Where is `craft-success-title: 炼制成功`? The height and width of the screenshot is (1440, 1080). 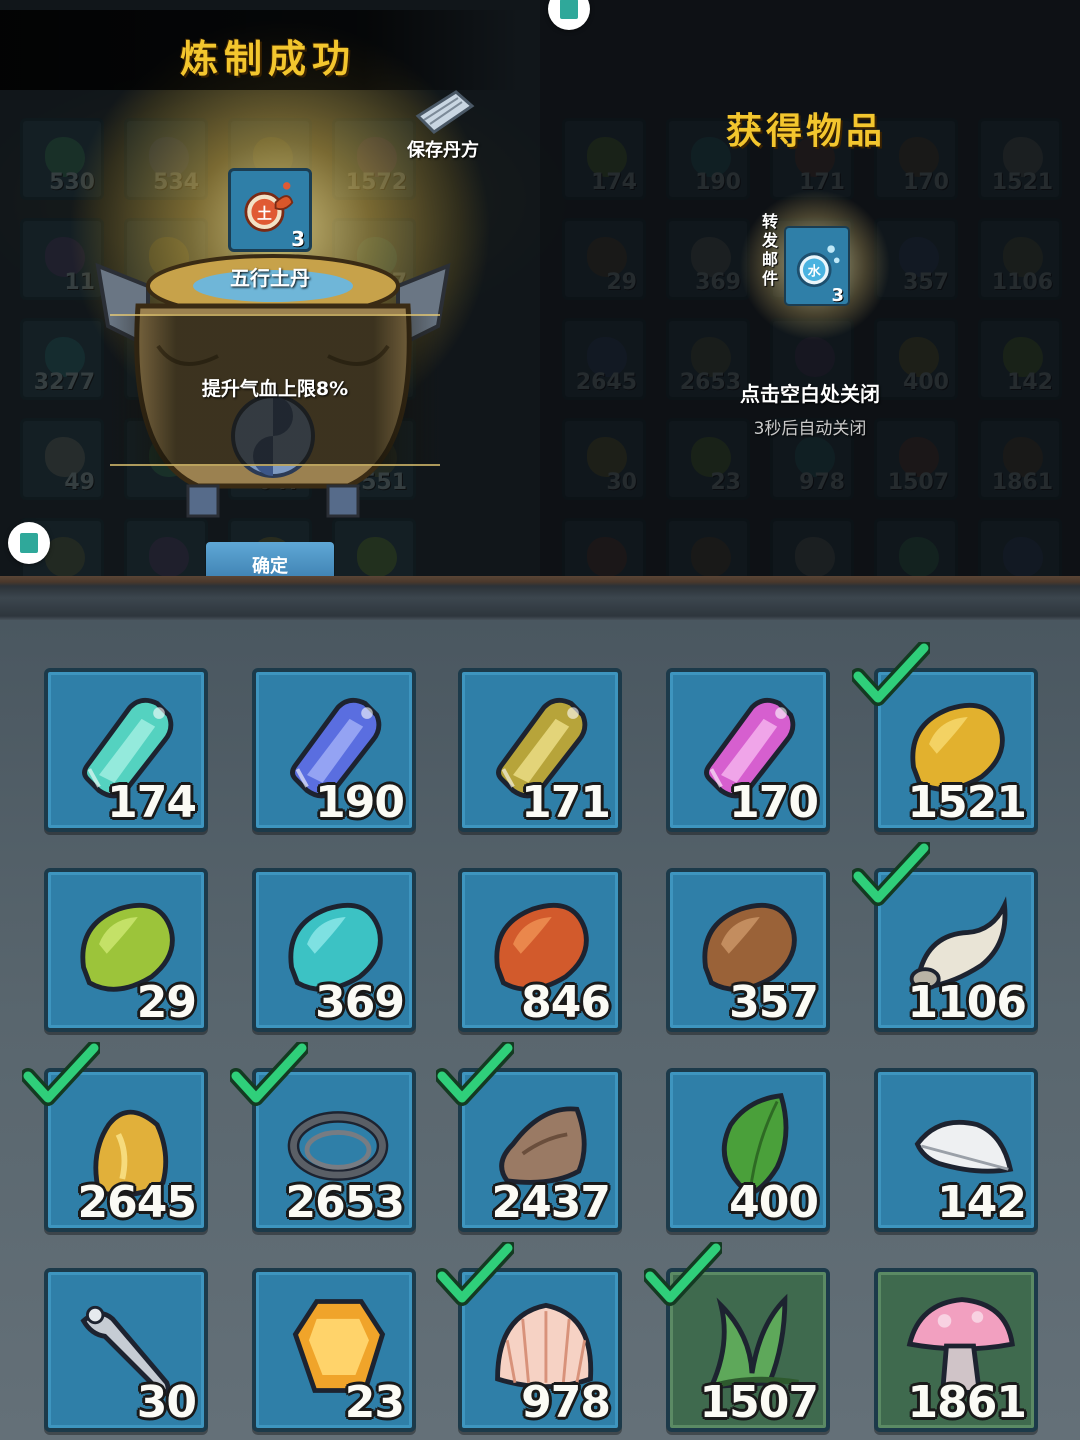
craft-success-title: 炼制成功 is located at coordinates (268, 59).